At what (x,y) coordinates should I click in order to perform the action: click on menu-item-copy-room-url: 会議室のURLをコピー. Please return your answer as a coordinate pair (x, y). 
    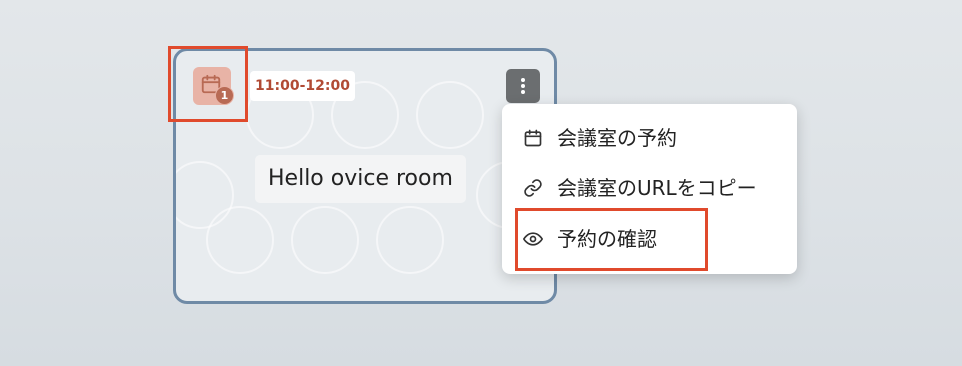
    Looking at the image, I should click on (649, 188).